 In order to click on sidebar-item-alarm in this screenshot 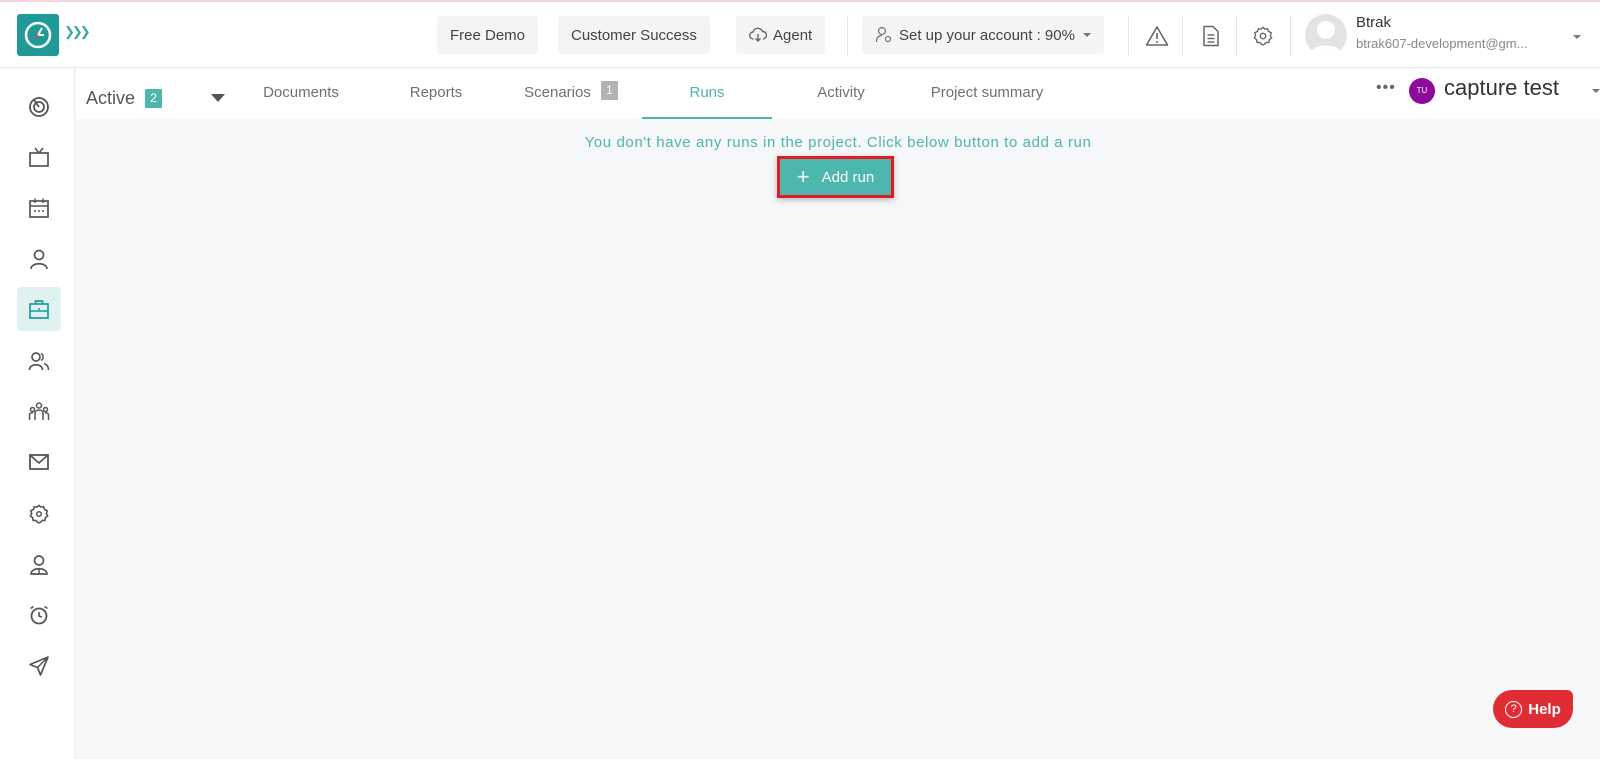, I will do `click(39, 615)`.